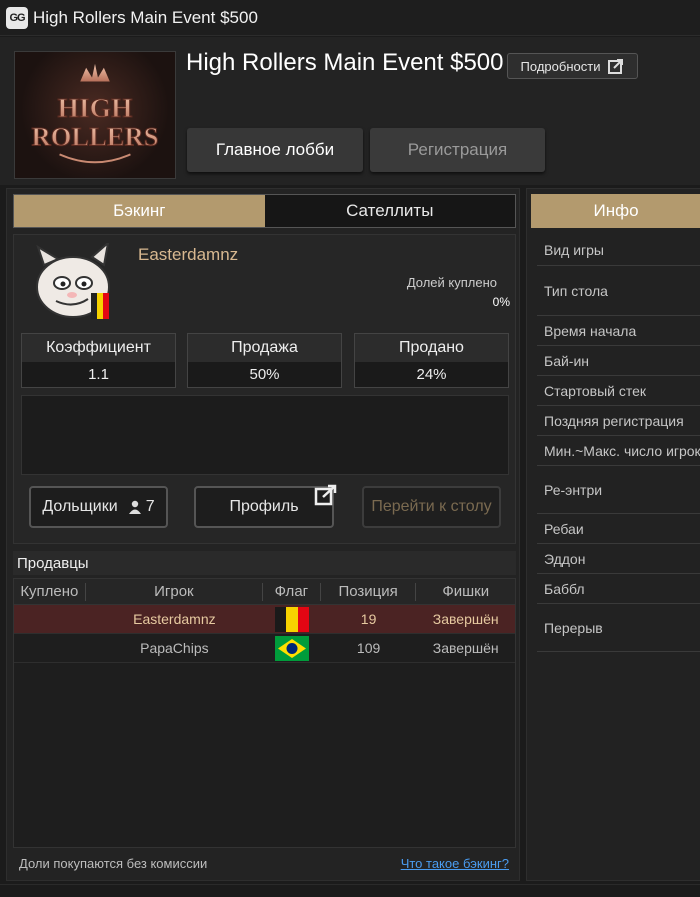  I want to click on info-row-addon: Эддон, so click(618, 559).